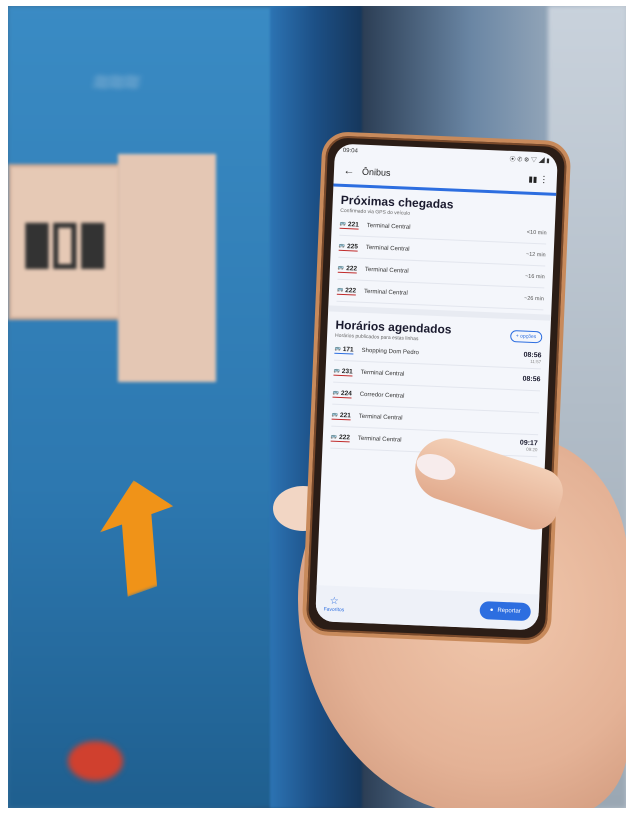  I want to click on favorites-label: Favoritos, so click(334, 609).